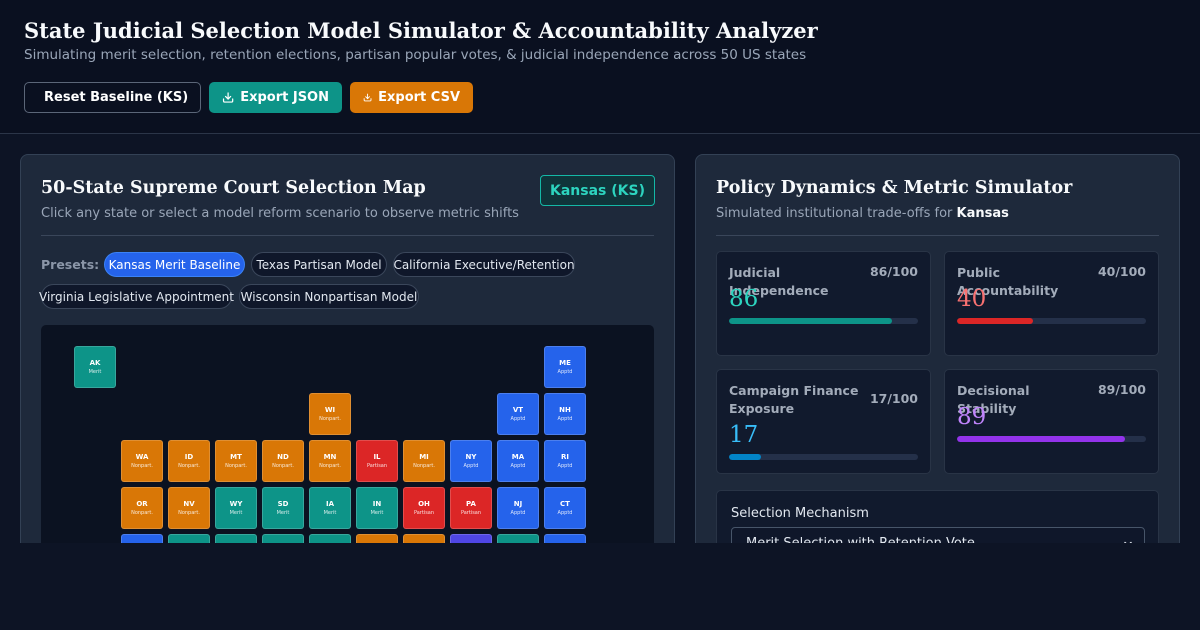  I want to click on state-tile: ID Nonpart., so click(189, 461).